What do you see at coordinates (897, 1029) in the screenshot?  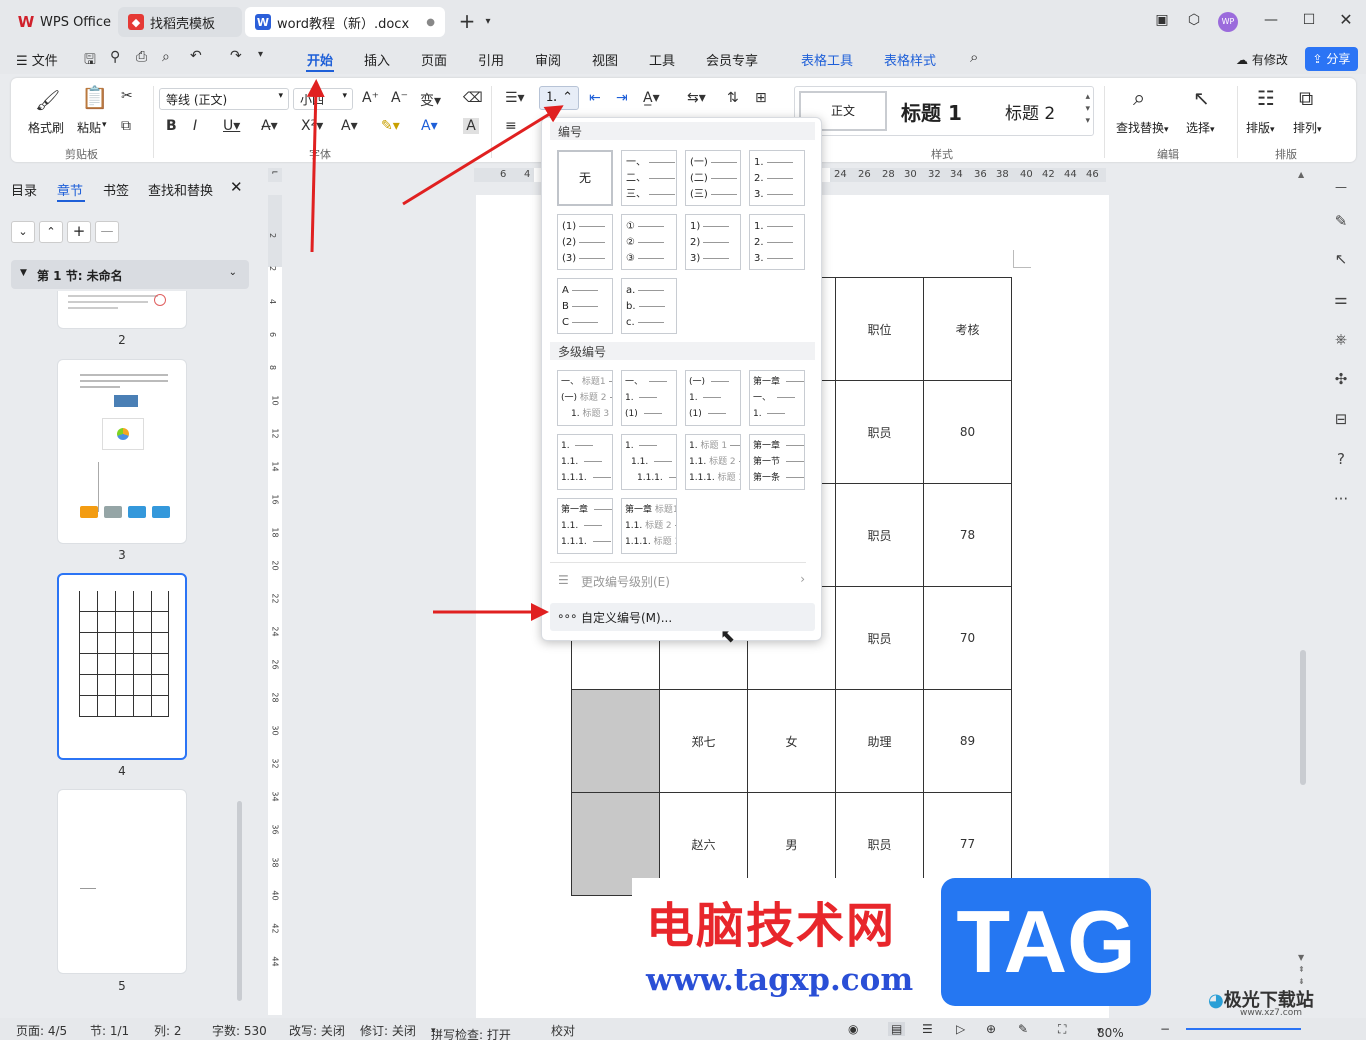 I see `page-view-icon: ▤` at bounding box center [897, 1029].